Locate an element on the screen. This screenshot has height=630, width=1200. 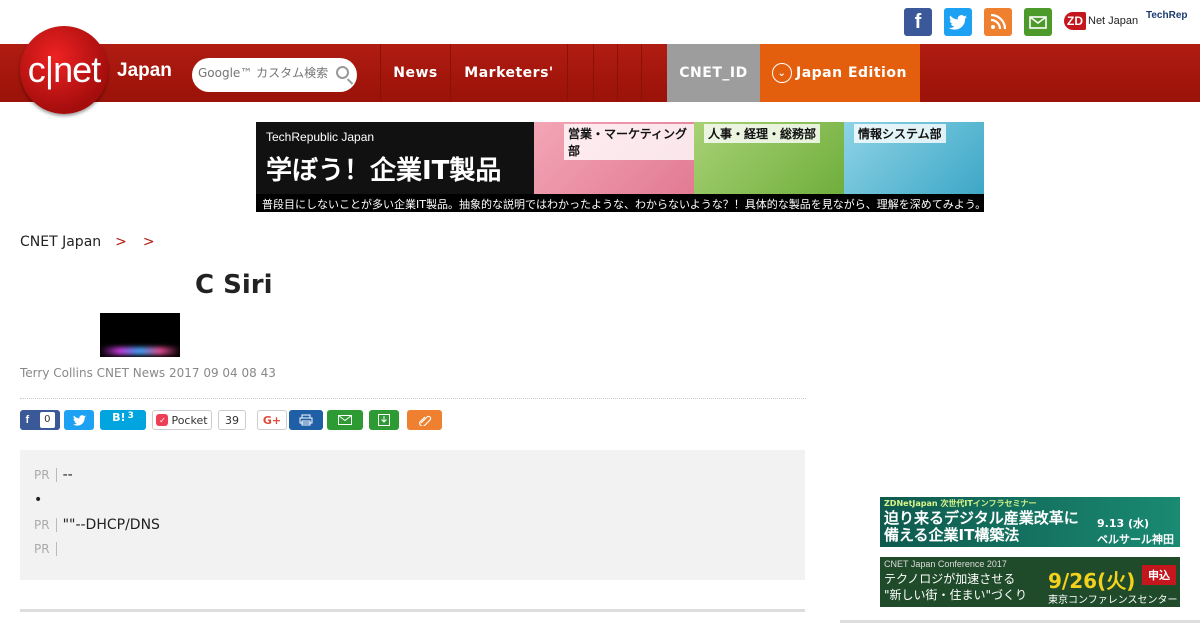
breadcrumb: CNET Japan > > is located at coordinates (91, 242).